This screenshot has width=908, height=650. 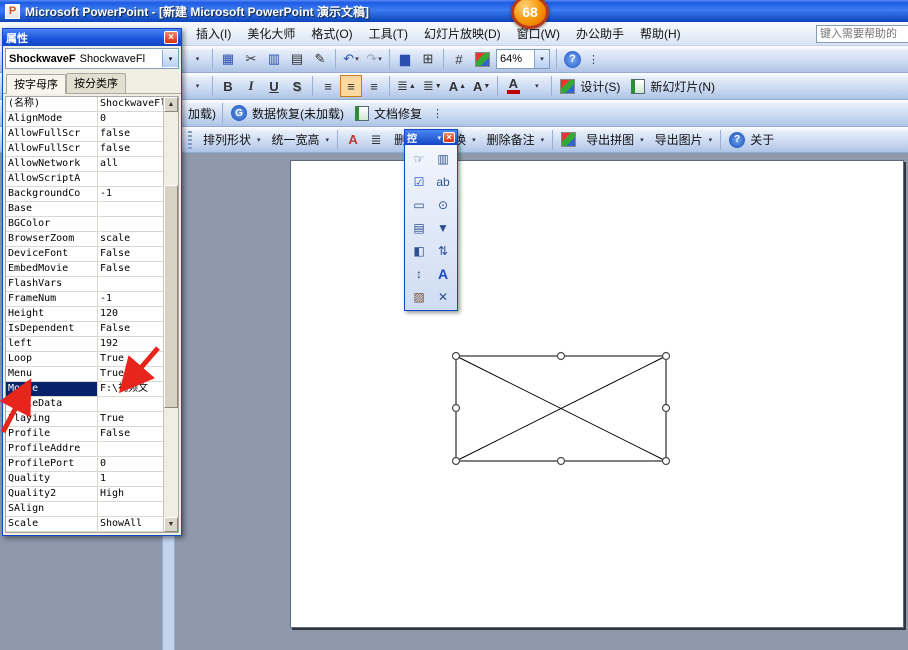 I want to click on property-row: Loop True, so click(x=84, y=359).